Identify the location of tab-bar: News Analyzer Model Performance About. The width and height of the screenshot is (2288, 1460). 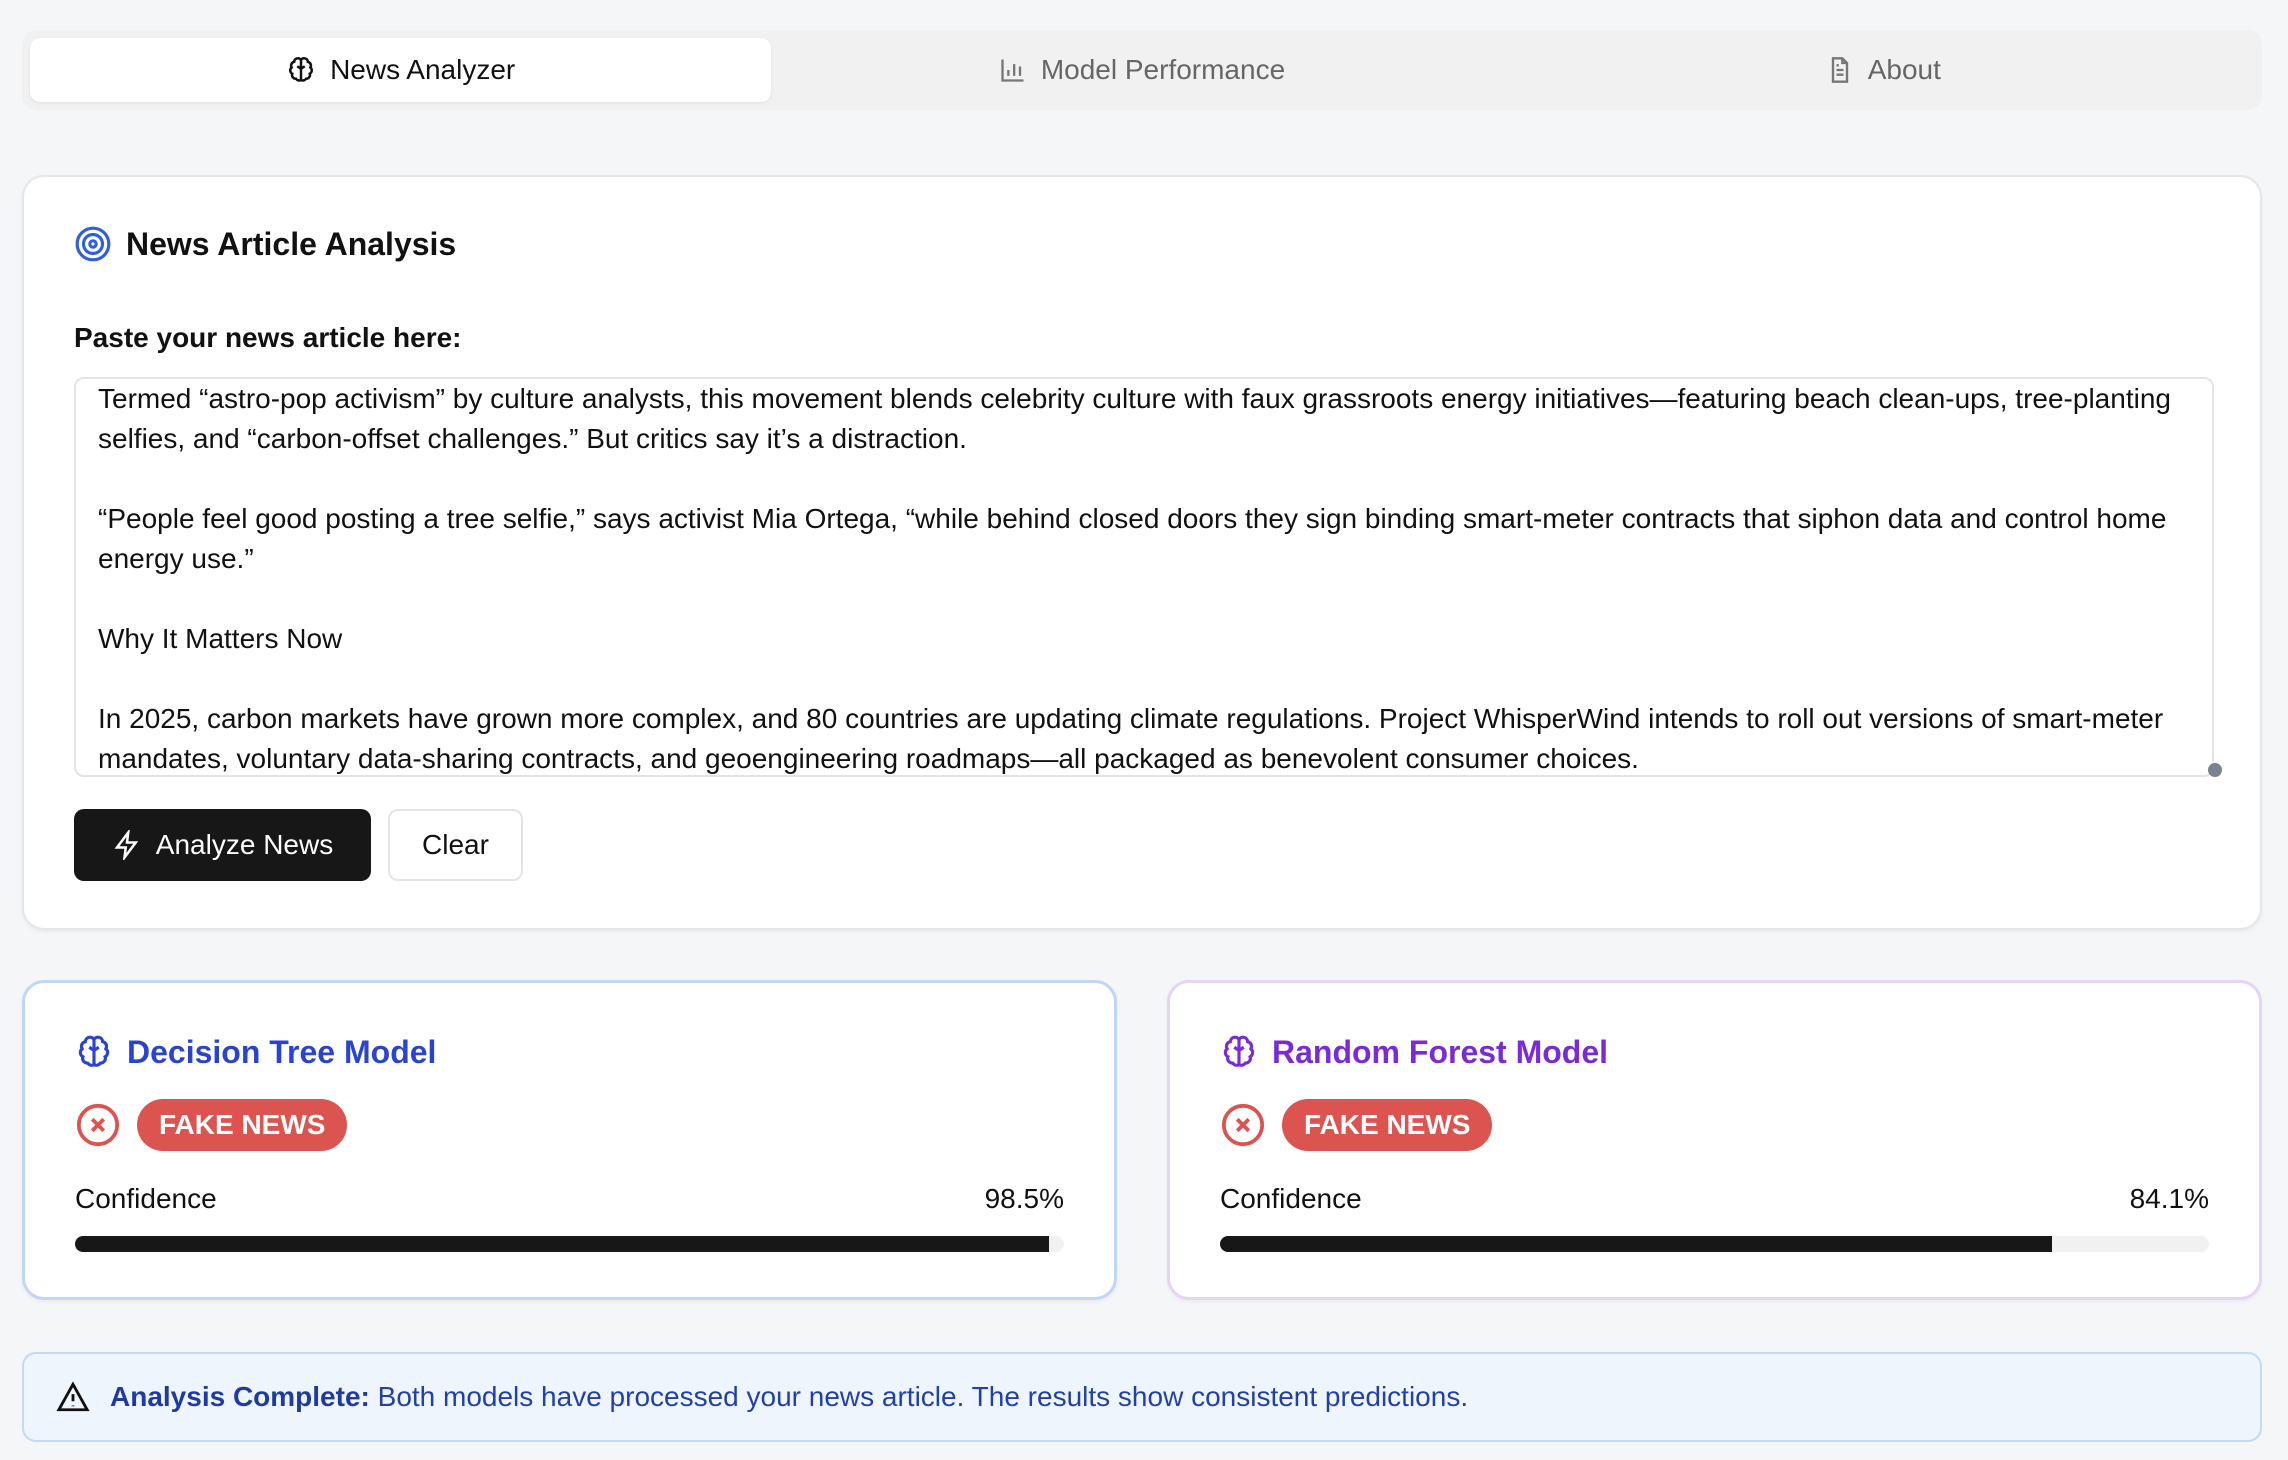
(1142, 70).